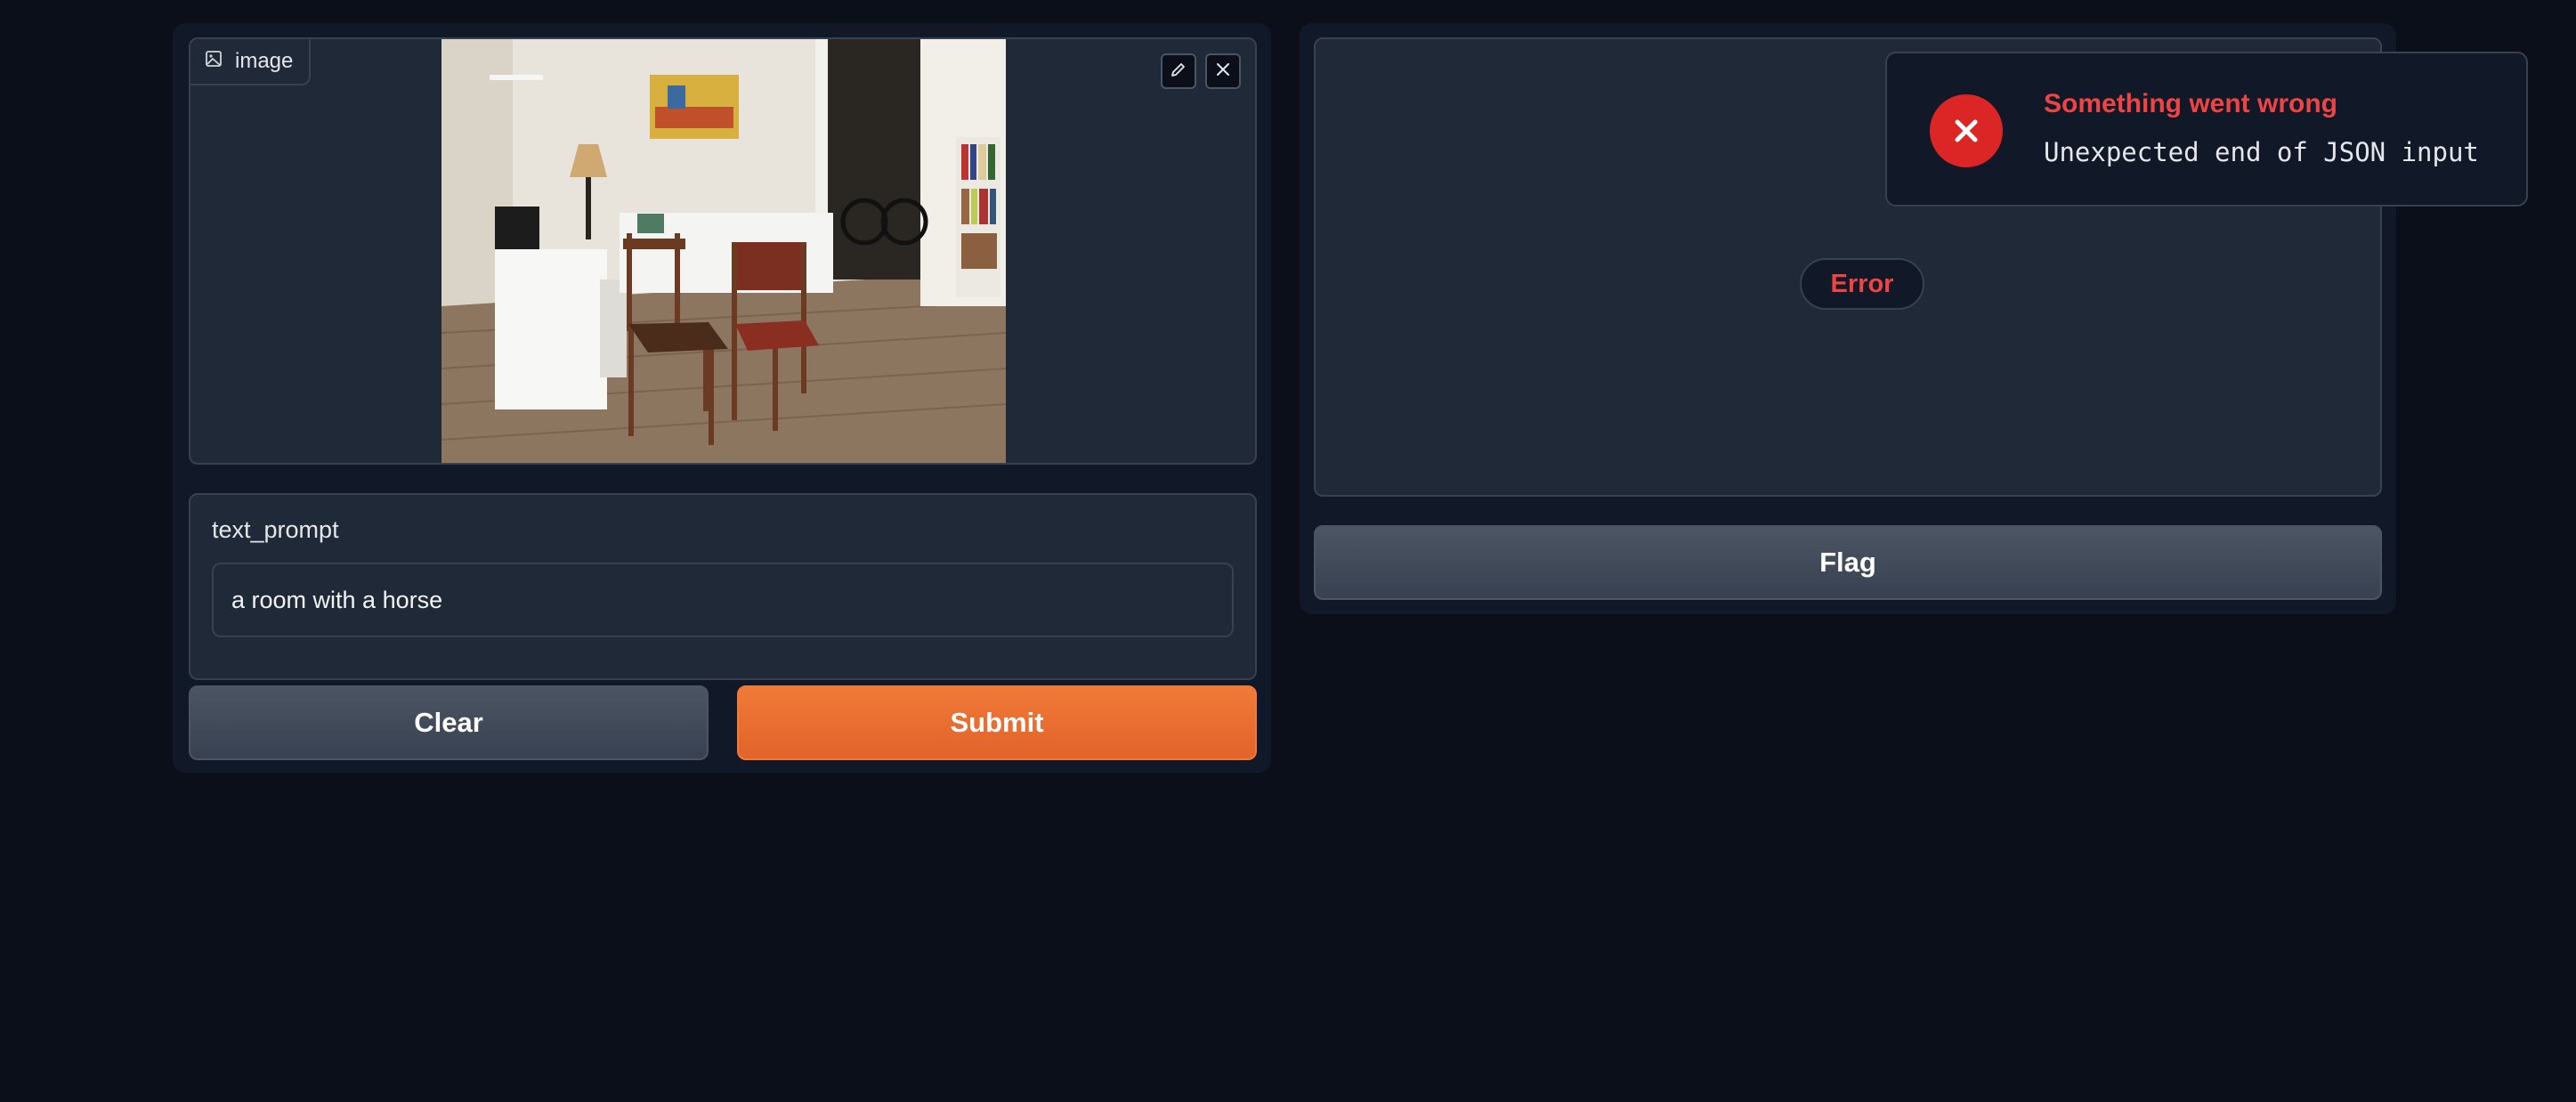 The height and width of the screenshot is (1102, 2576). What do you see at coordinates (1862, 284) in the screenshot?
I see `error-status-badge: Error` at bounding box center [1862, 284].